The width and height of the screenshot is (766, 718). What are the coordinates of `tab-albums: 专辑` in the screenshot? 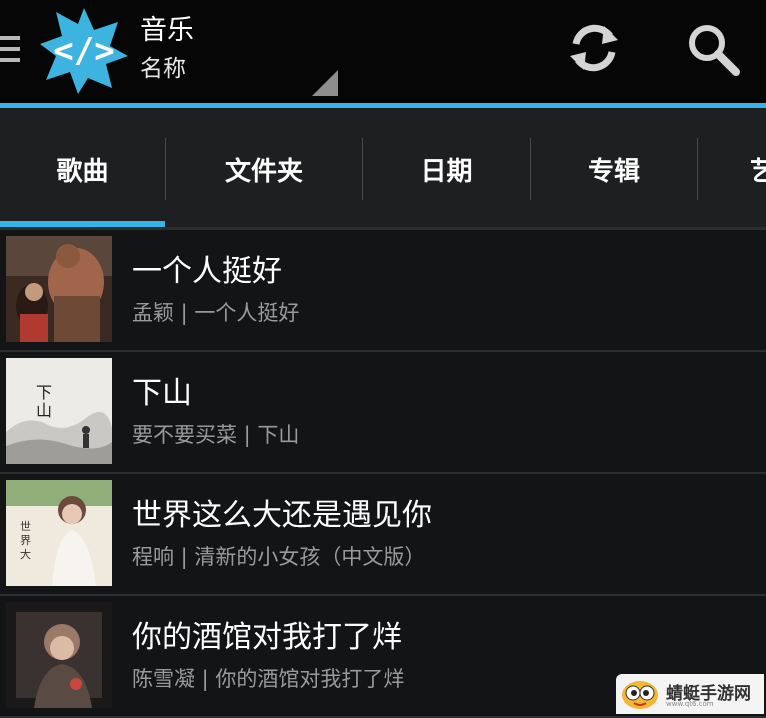 It's located at (614, 169).